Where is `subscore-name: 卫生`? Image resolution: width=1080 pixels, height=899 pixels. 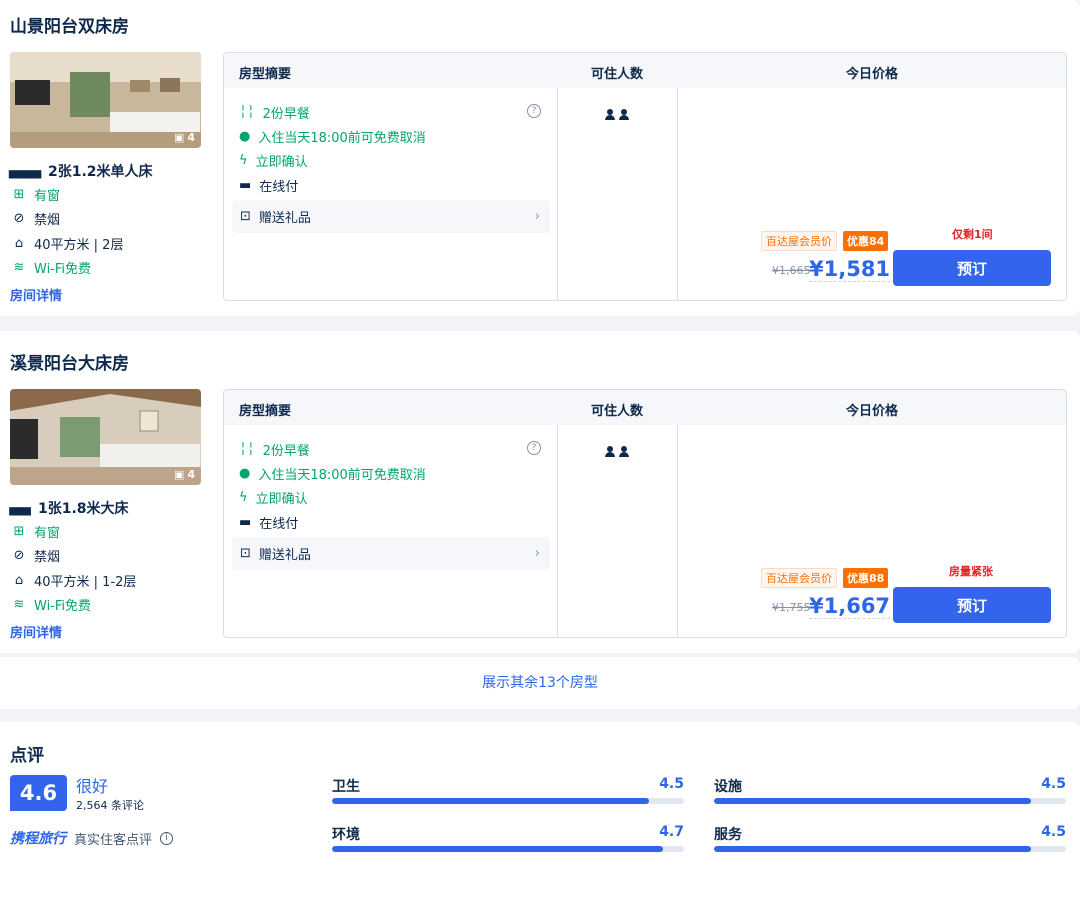 subscore-name: 卫生 is located at coordinates (346, 787).